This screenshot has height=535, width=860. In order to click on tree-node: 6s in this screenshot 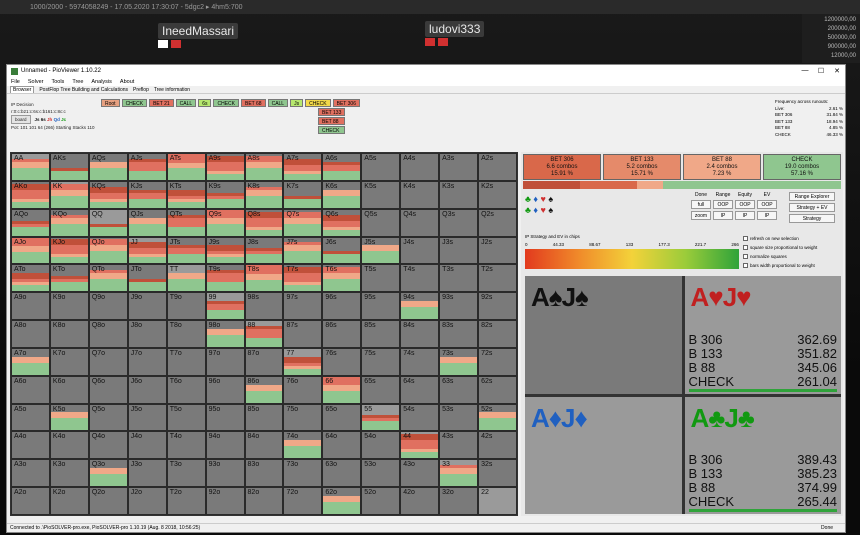, I will do `click(205, 103)`.